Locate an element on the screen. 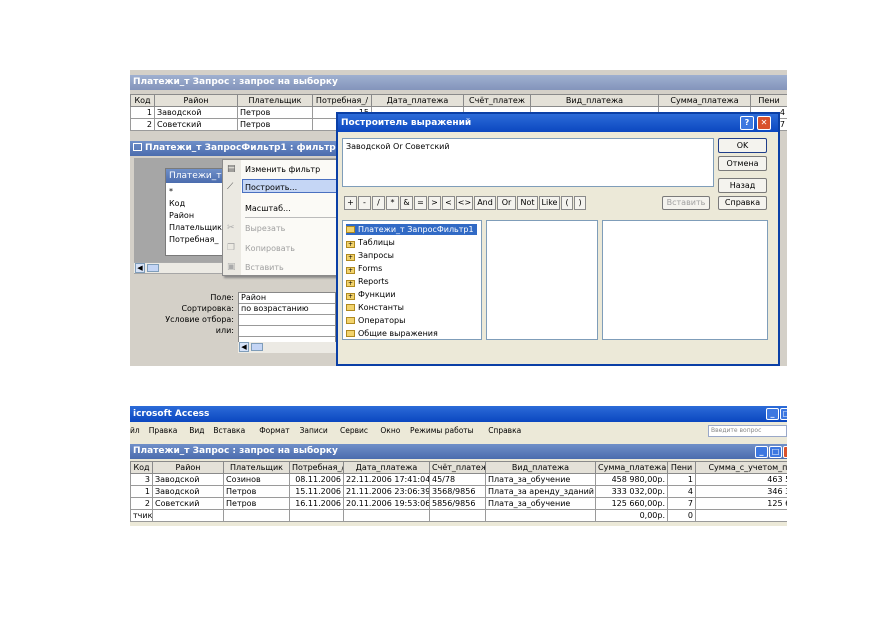 The height and width of the screenshot is (629, 893). table-cell: 333 032,00р. is located at coordinates (631, 491).